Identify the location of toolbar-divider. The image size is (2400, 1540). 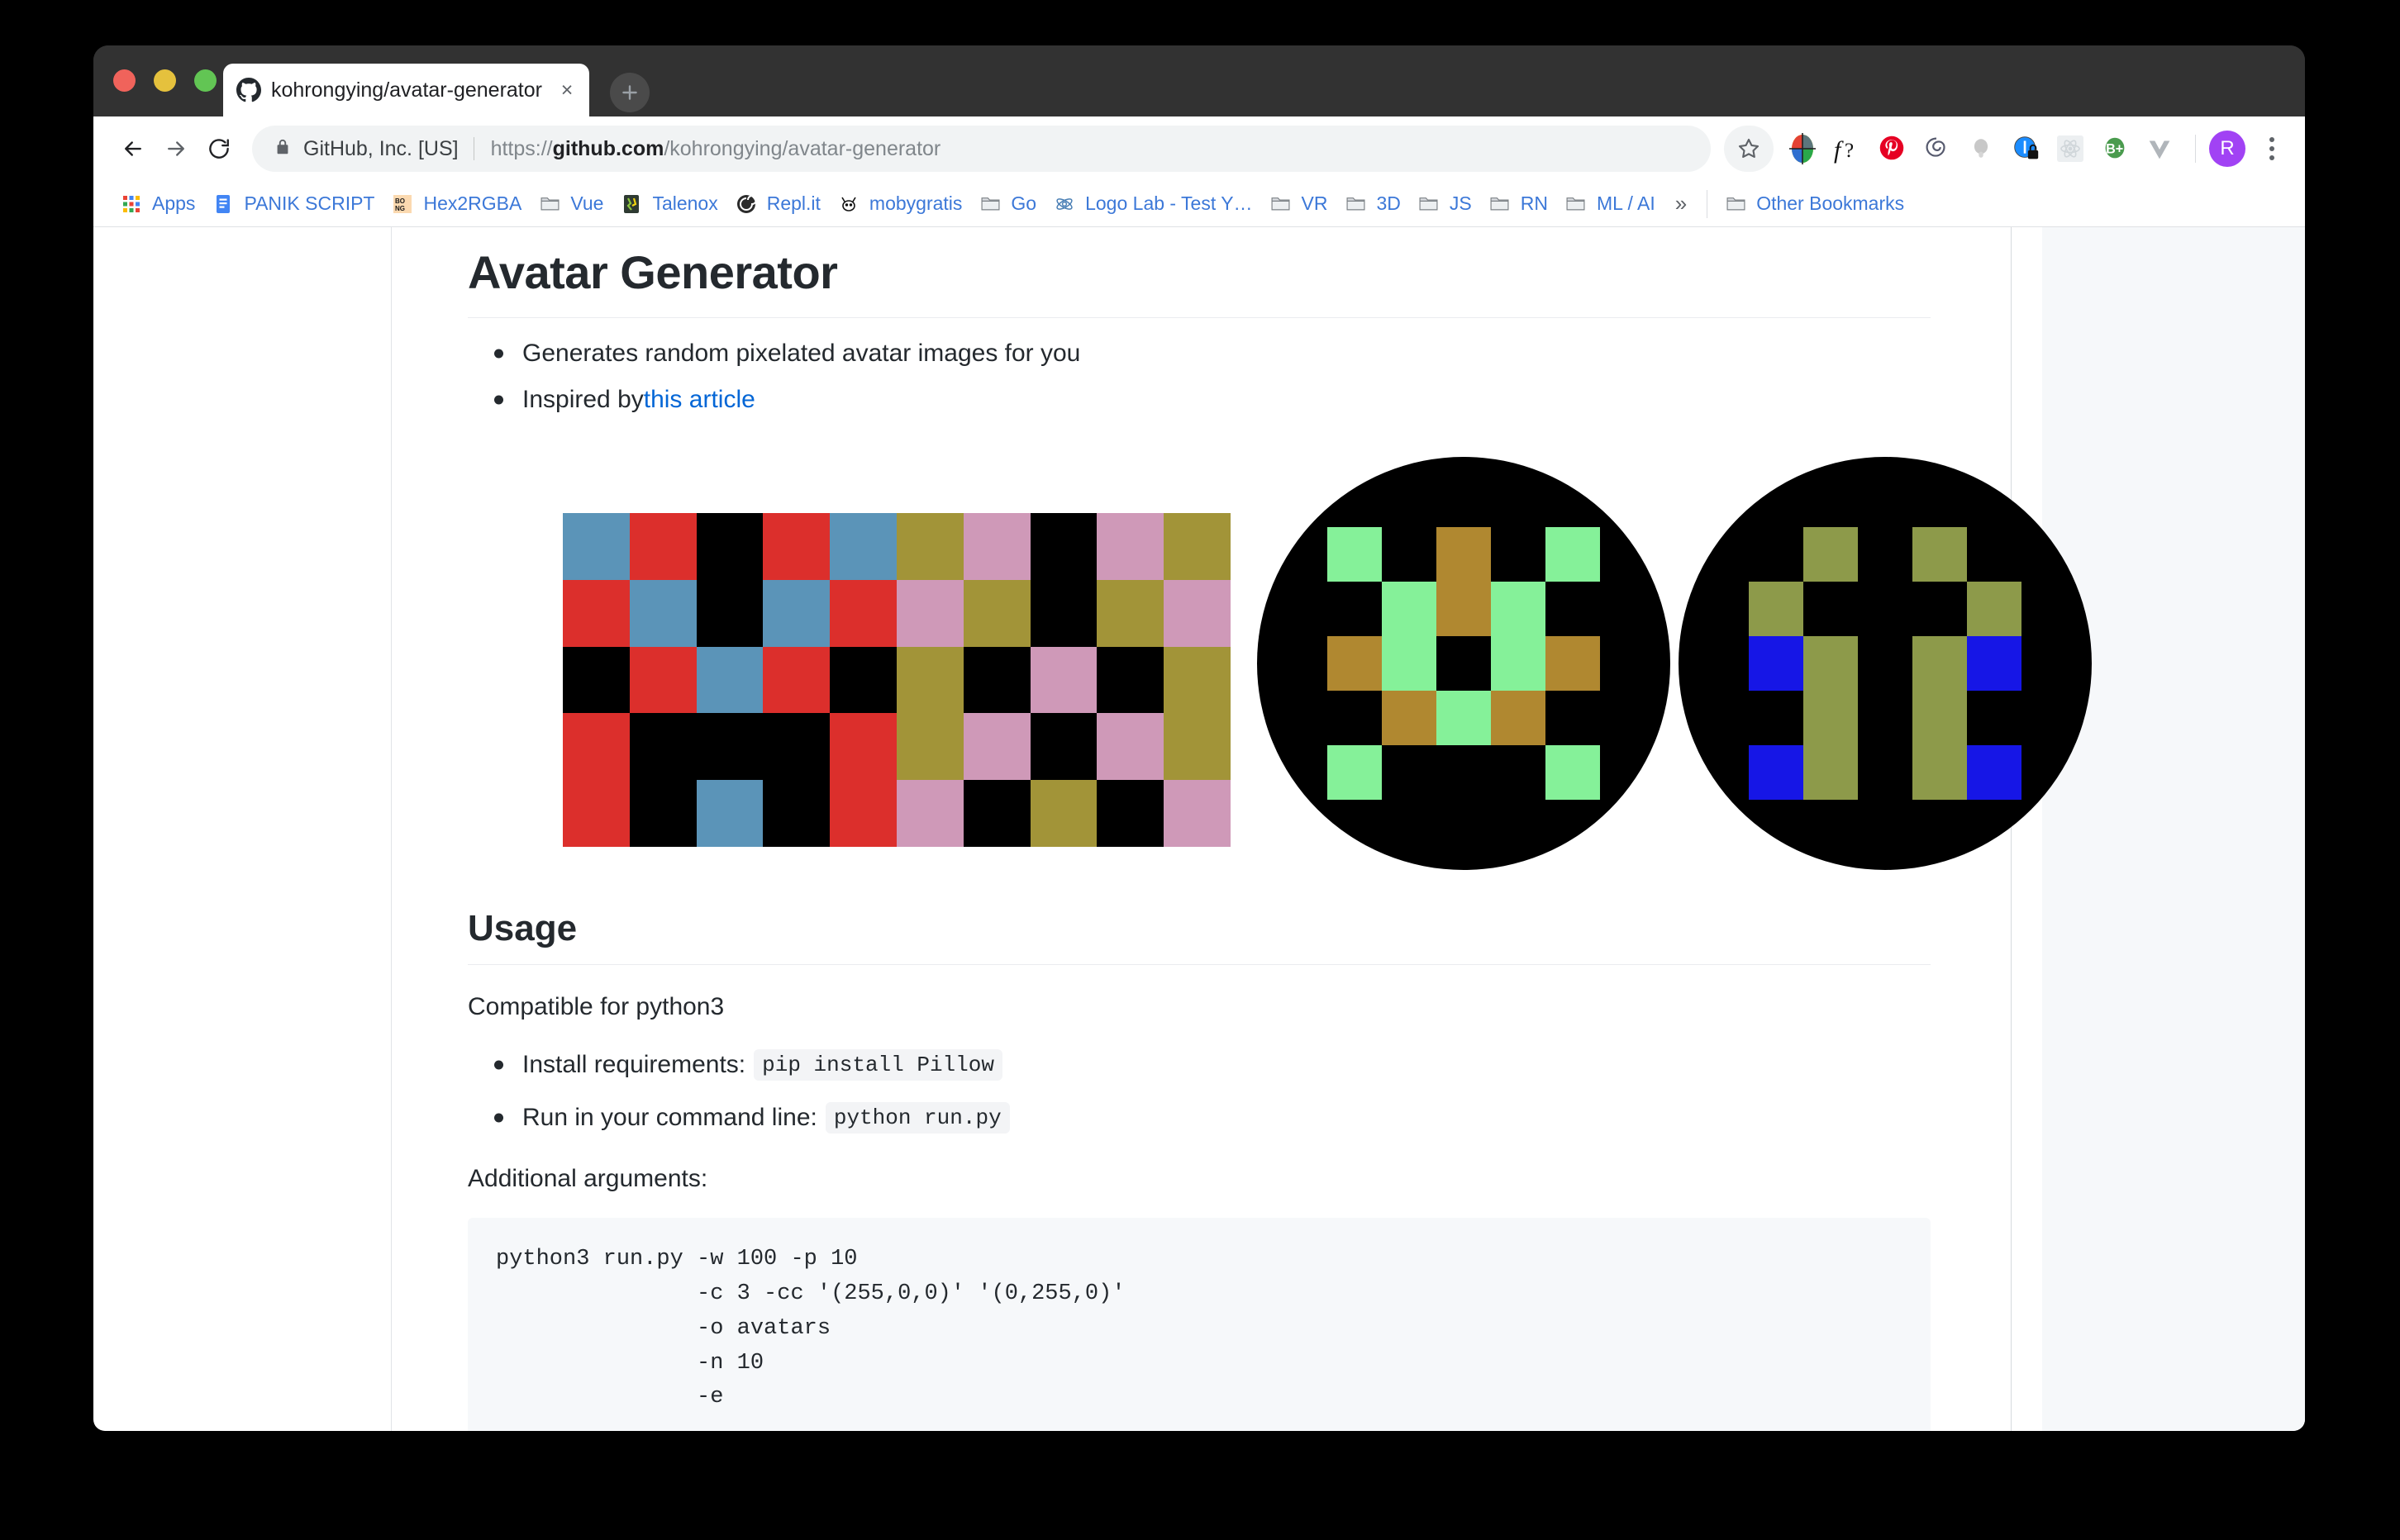
(2195, 149).